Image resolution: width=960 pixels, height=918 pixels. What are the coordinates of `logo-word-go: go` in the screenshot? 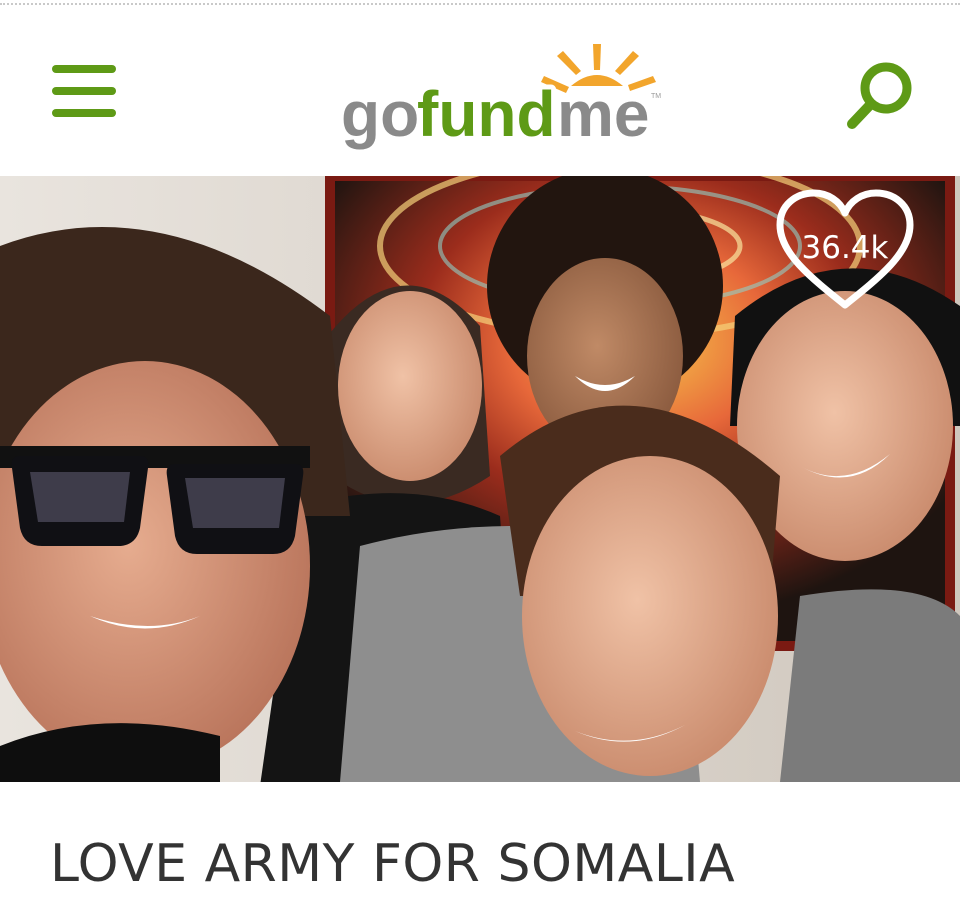 It's located at (380, 114).